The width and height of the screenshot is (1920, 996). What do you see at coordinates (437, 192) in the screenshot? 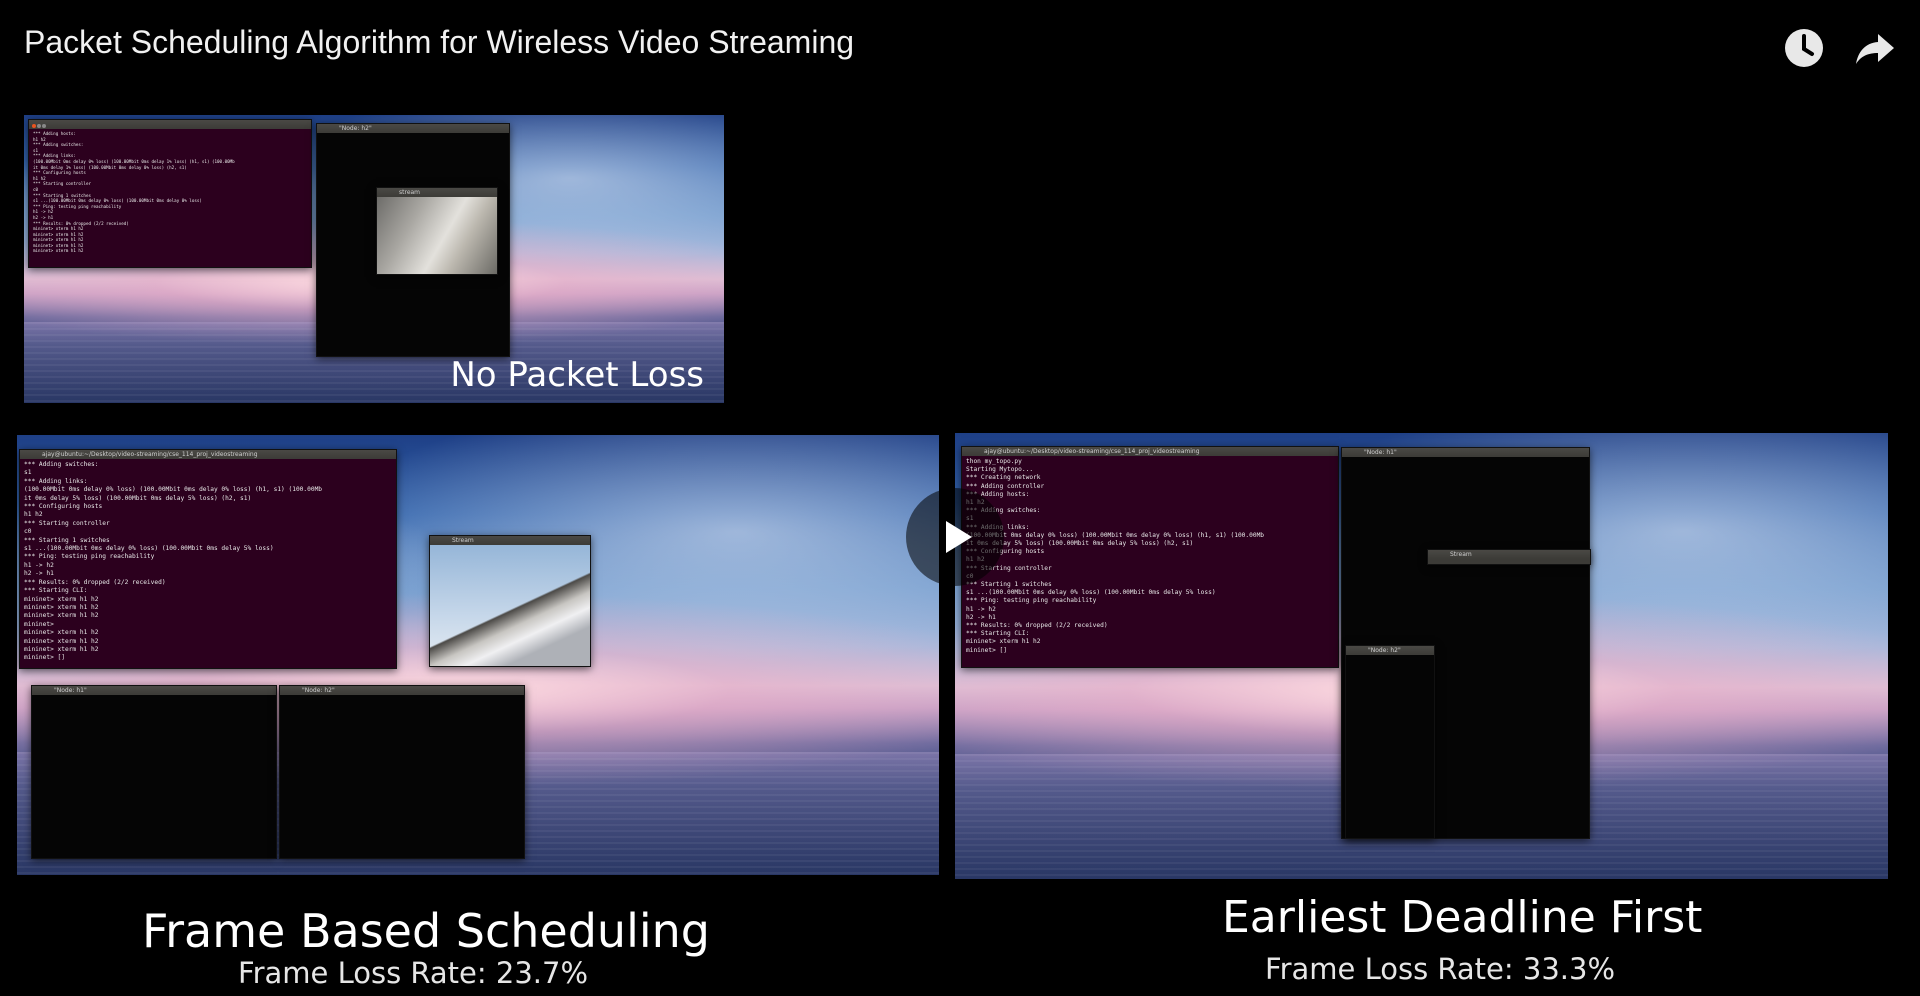
I see `stream-titlebar: stream` at bounding box center [437, 192].